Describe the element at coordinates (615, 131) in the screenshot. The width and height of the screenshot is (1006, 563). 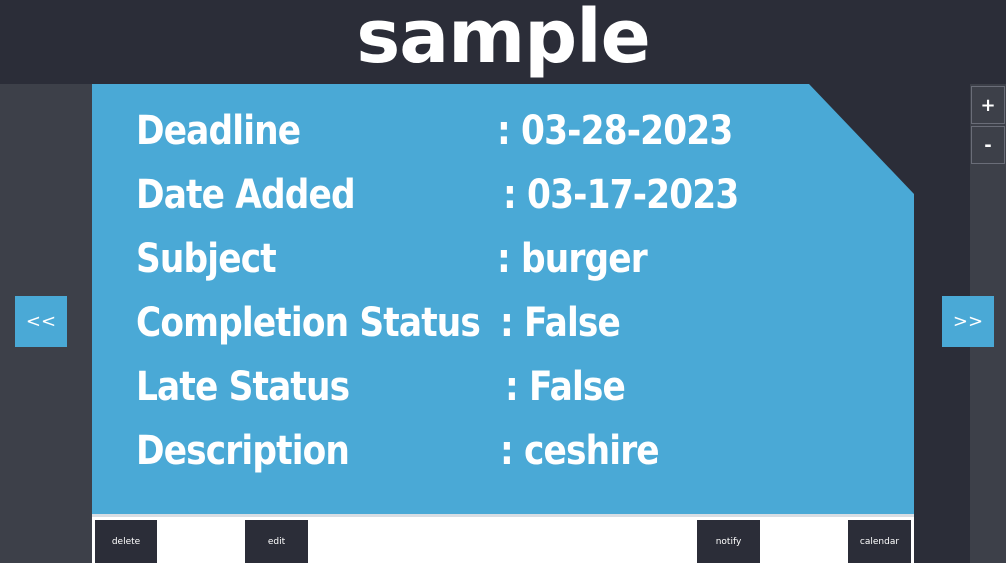
I see `deadline-value: : 03-28-2023` at that location.